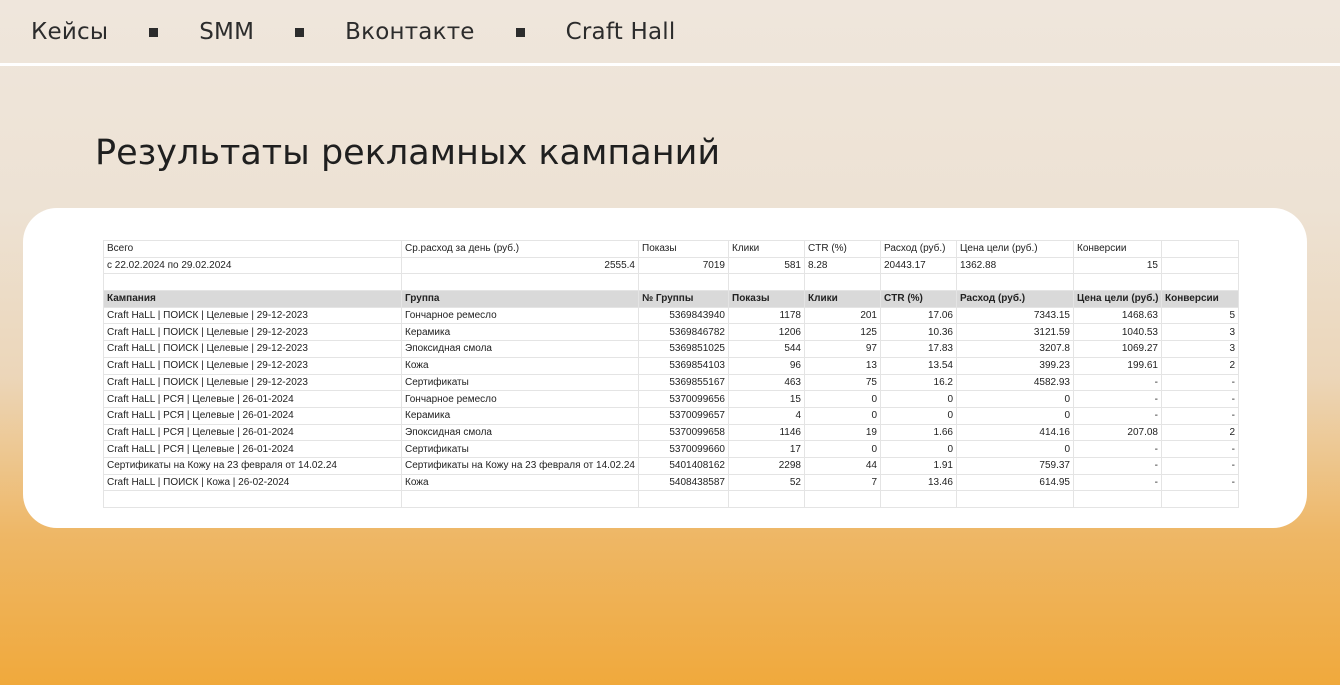 The width and height of the screenshot is (1340, 685). I want to click on table-header-cell: Расход (руб.), so click(1015, 299).